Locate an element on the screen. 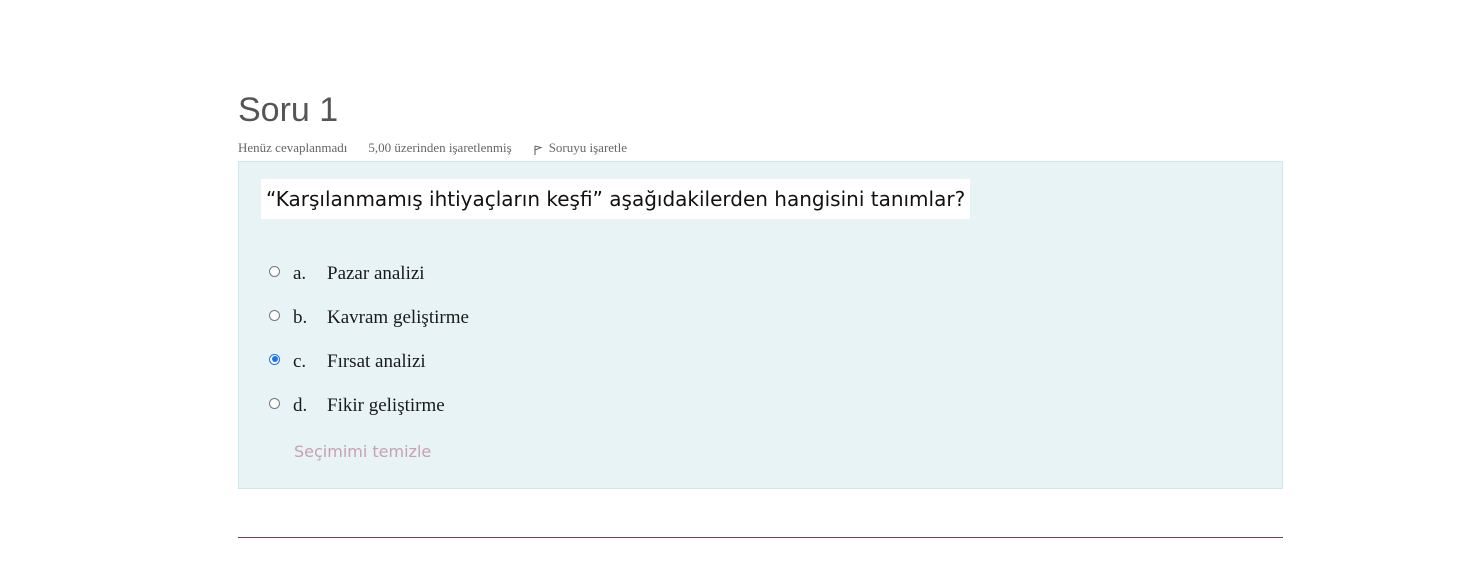 The height and width of the screenshot is (572, 1471). divider is located at coordinates (760, 537).